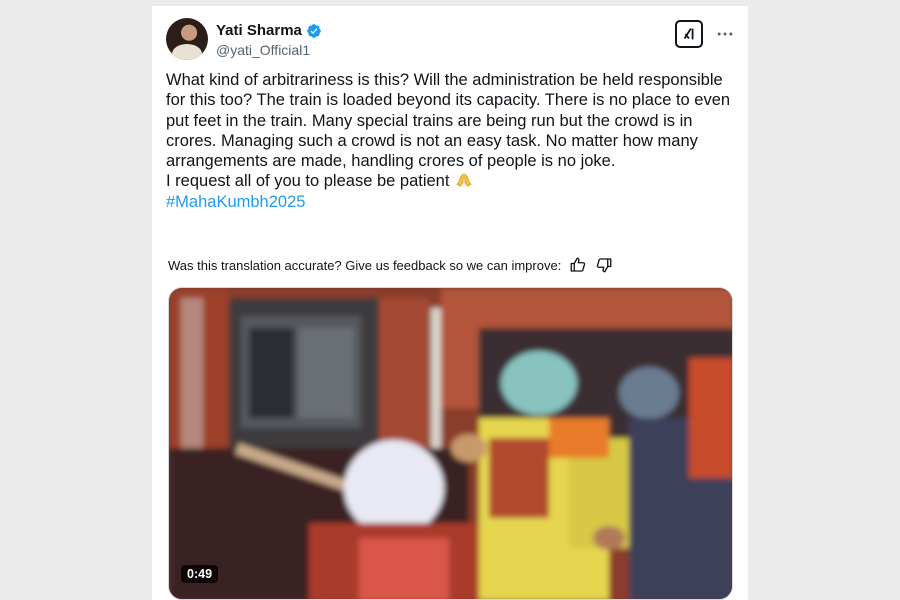  I want to click on grok-icon, so click(689, 34).